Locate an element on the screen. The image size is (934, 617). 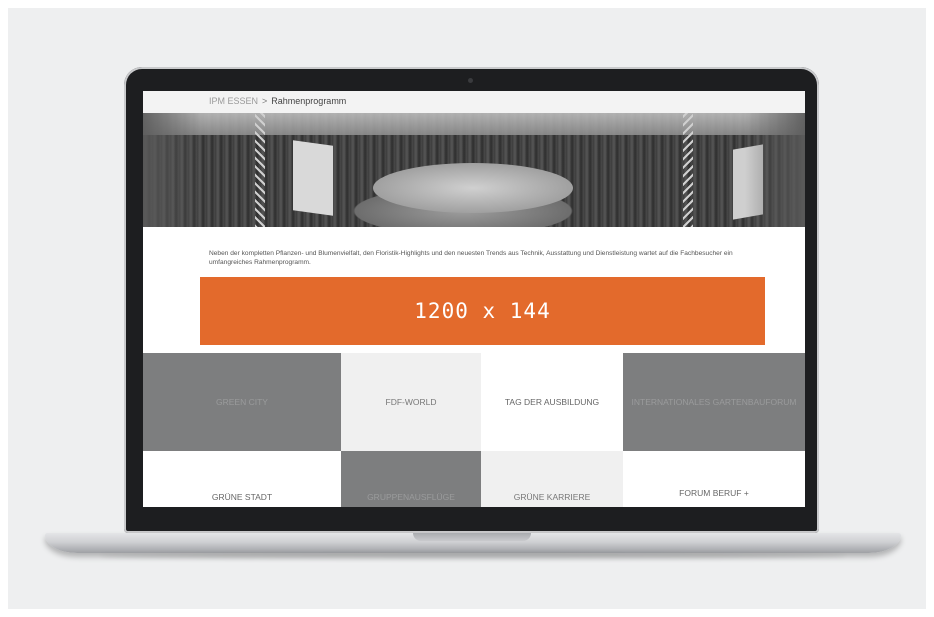
tile-label: GRÜNE KARRIERE is located at coordinates (552, 497).